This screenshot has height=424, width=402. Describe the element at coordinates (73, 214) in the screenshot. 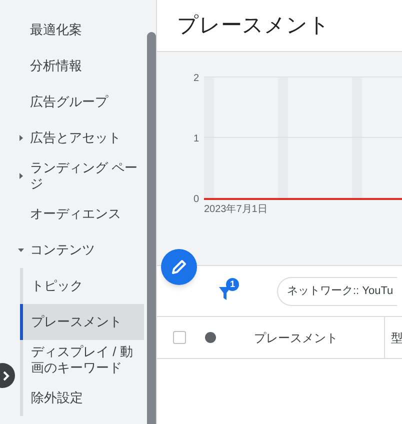

I see `sidebar-item: オーディエンス` at that location.